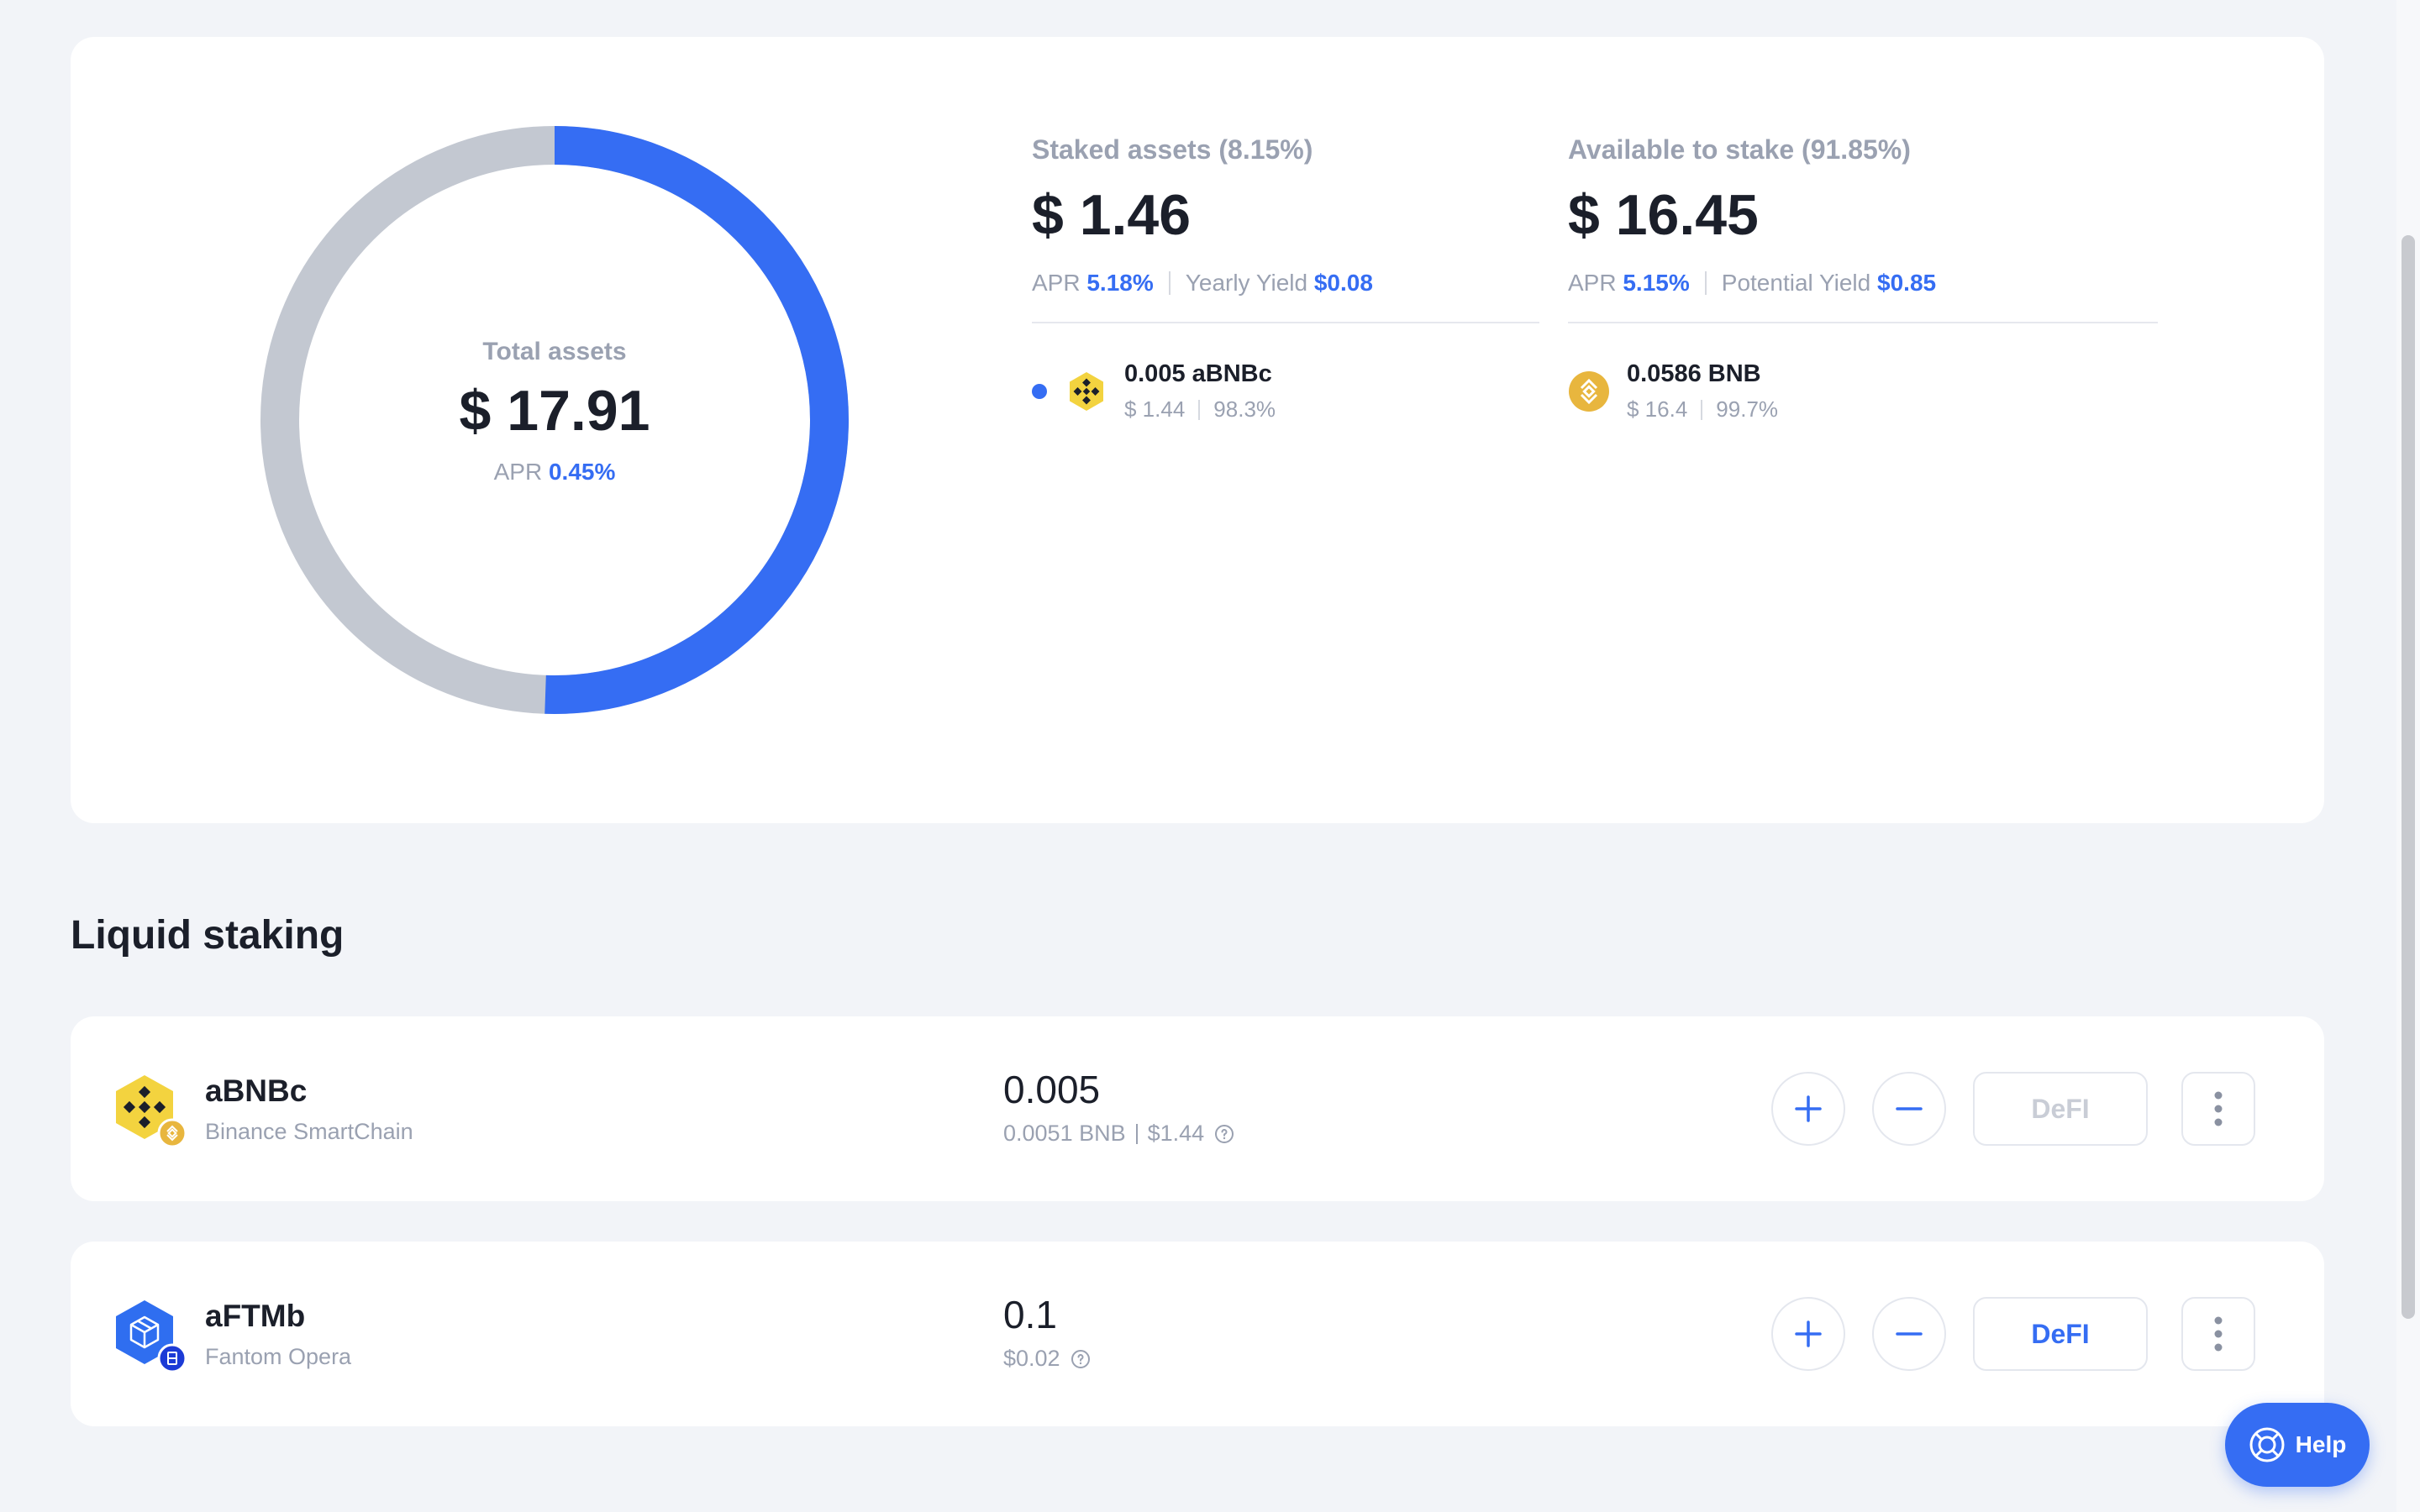  What do you see at coordinates (1052, 1089) in the screenshot?
I see `token-amount: 0.005` at bounding box center [1052, 1089].